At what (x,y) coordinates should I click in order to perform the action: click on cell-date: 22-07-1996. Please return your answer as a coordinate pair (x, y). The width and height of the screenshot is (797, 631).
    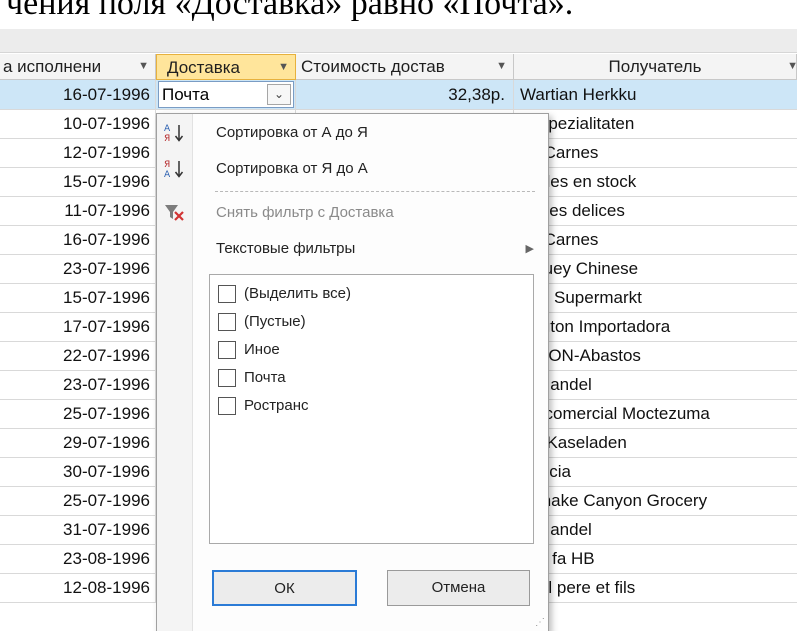
    Looking at the image, I should click on (78, 356).